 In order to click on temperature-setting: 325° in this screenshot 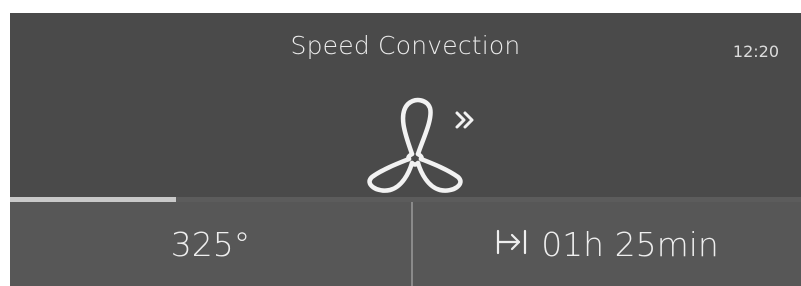, I will do `click(210, 244)`.